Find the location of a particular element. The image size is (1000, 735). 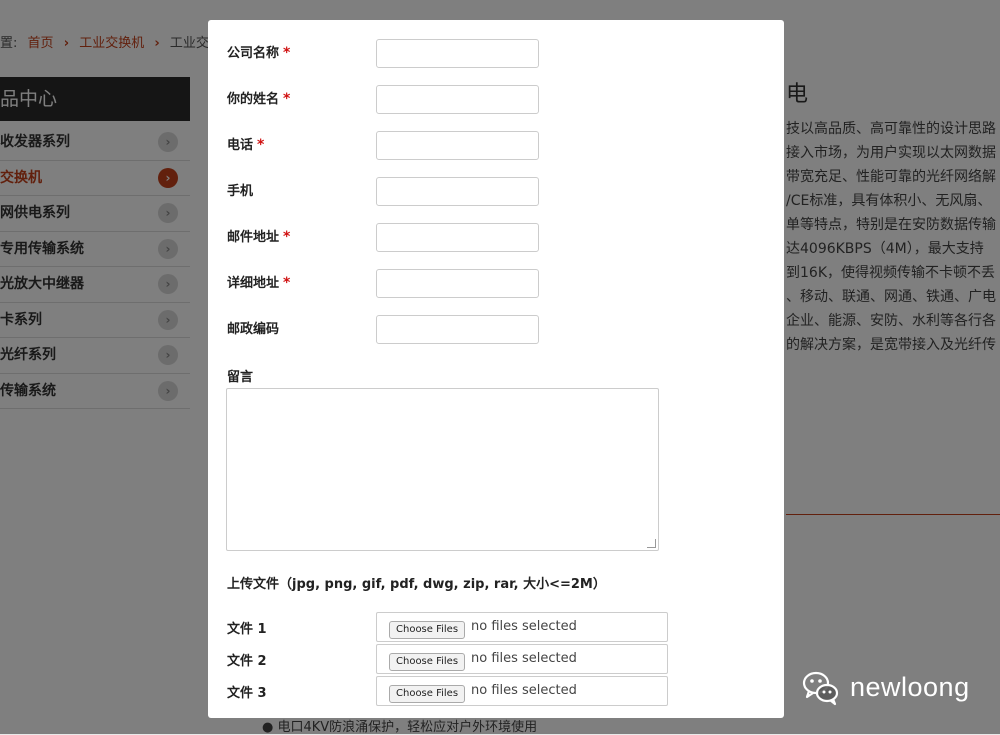

phone-input is located at coordinates (457, 145).